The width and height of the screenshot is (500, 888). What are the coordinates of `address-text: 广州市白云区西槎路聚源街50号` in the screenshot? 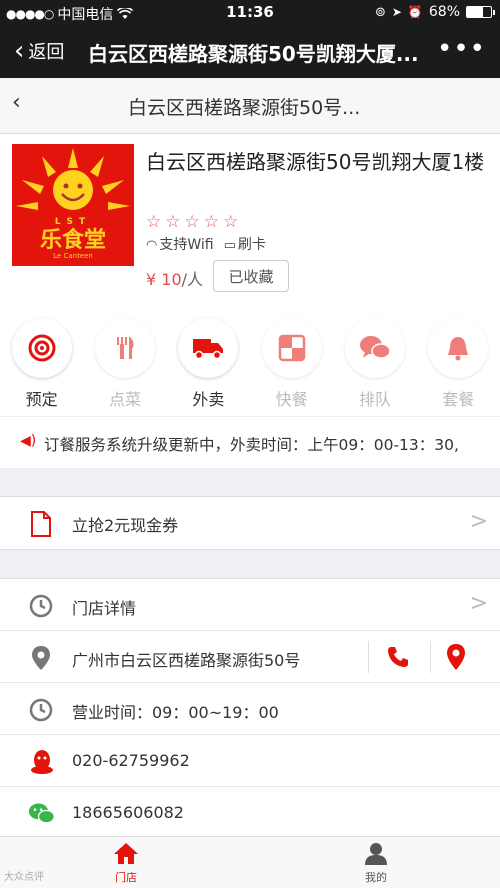 It's located at (186, 660).